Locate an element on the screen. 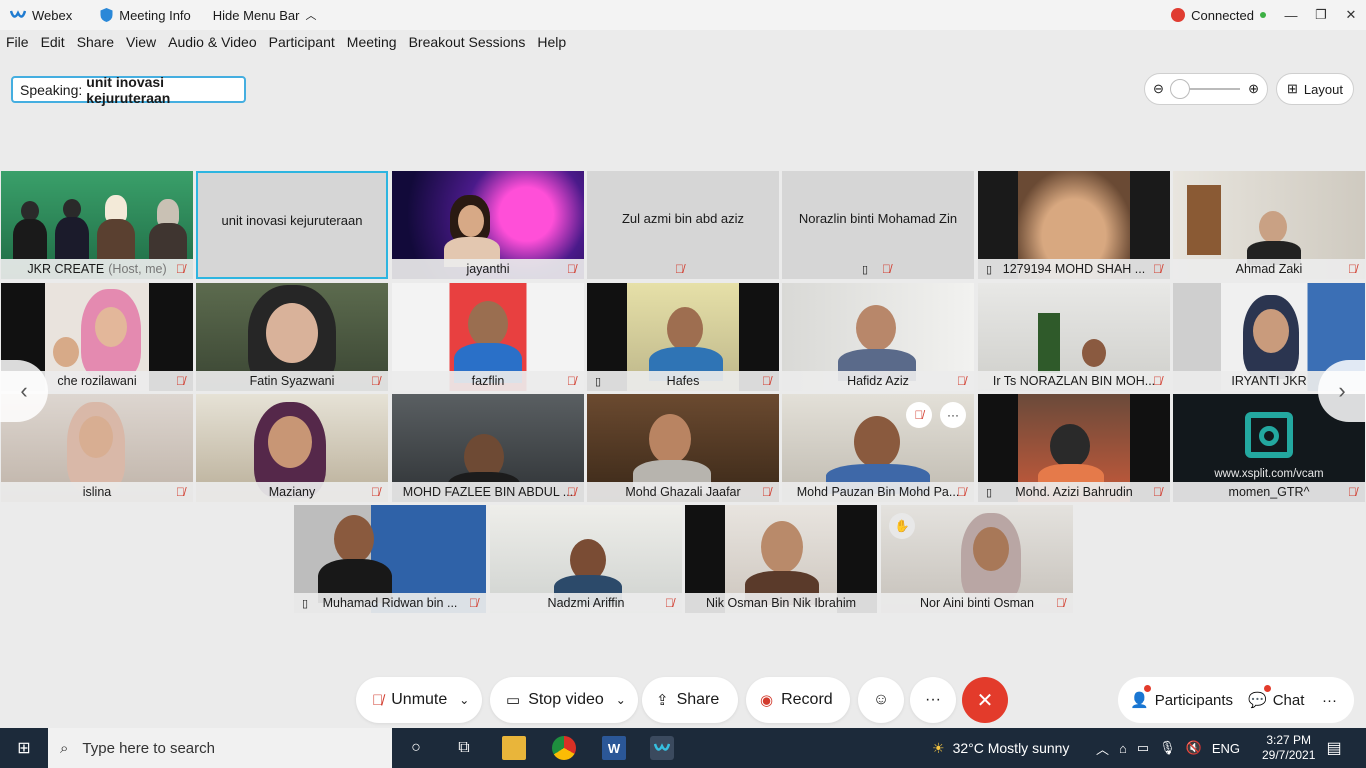 The image size is (1366, 768). participant-tile: 🎙̸ ··· Mohd Pauzan Bin Mohd Pa... 🎙̸ is located at coordinates (878, 448).